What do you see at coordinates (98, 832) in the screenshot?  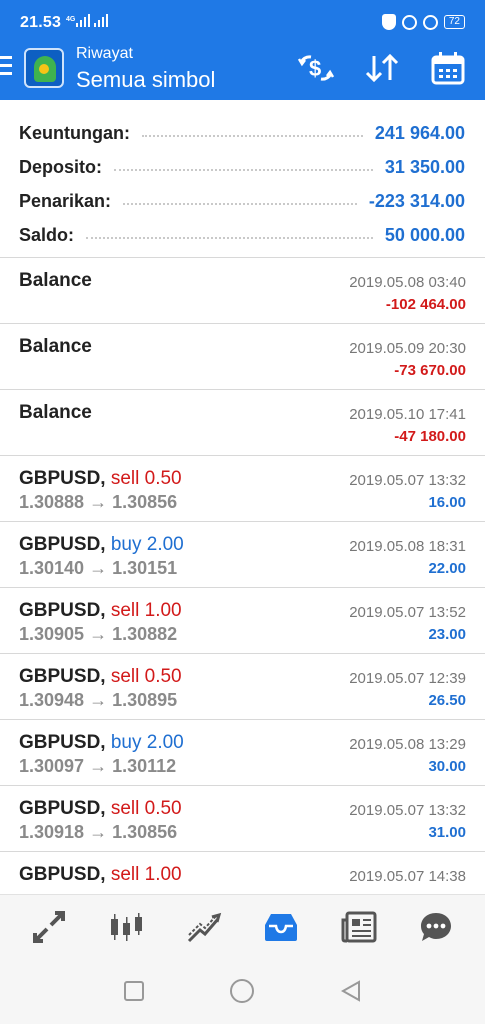 I see `row-prices: 1.30918 → 1.30856` at bounding box center [98, 832].